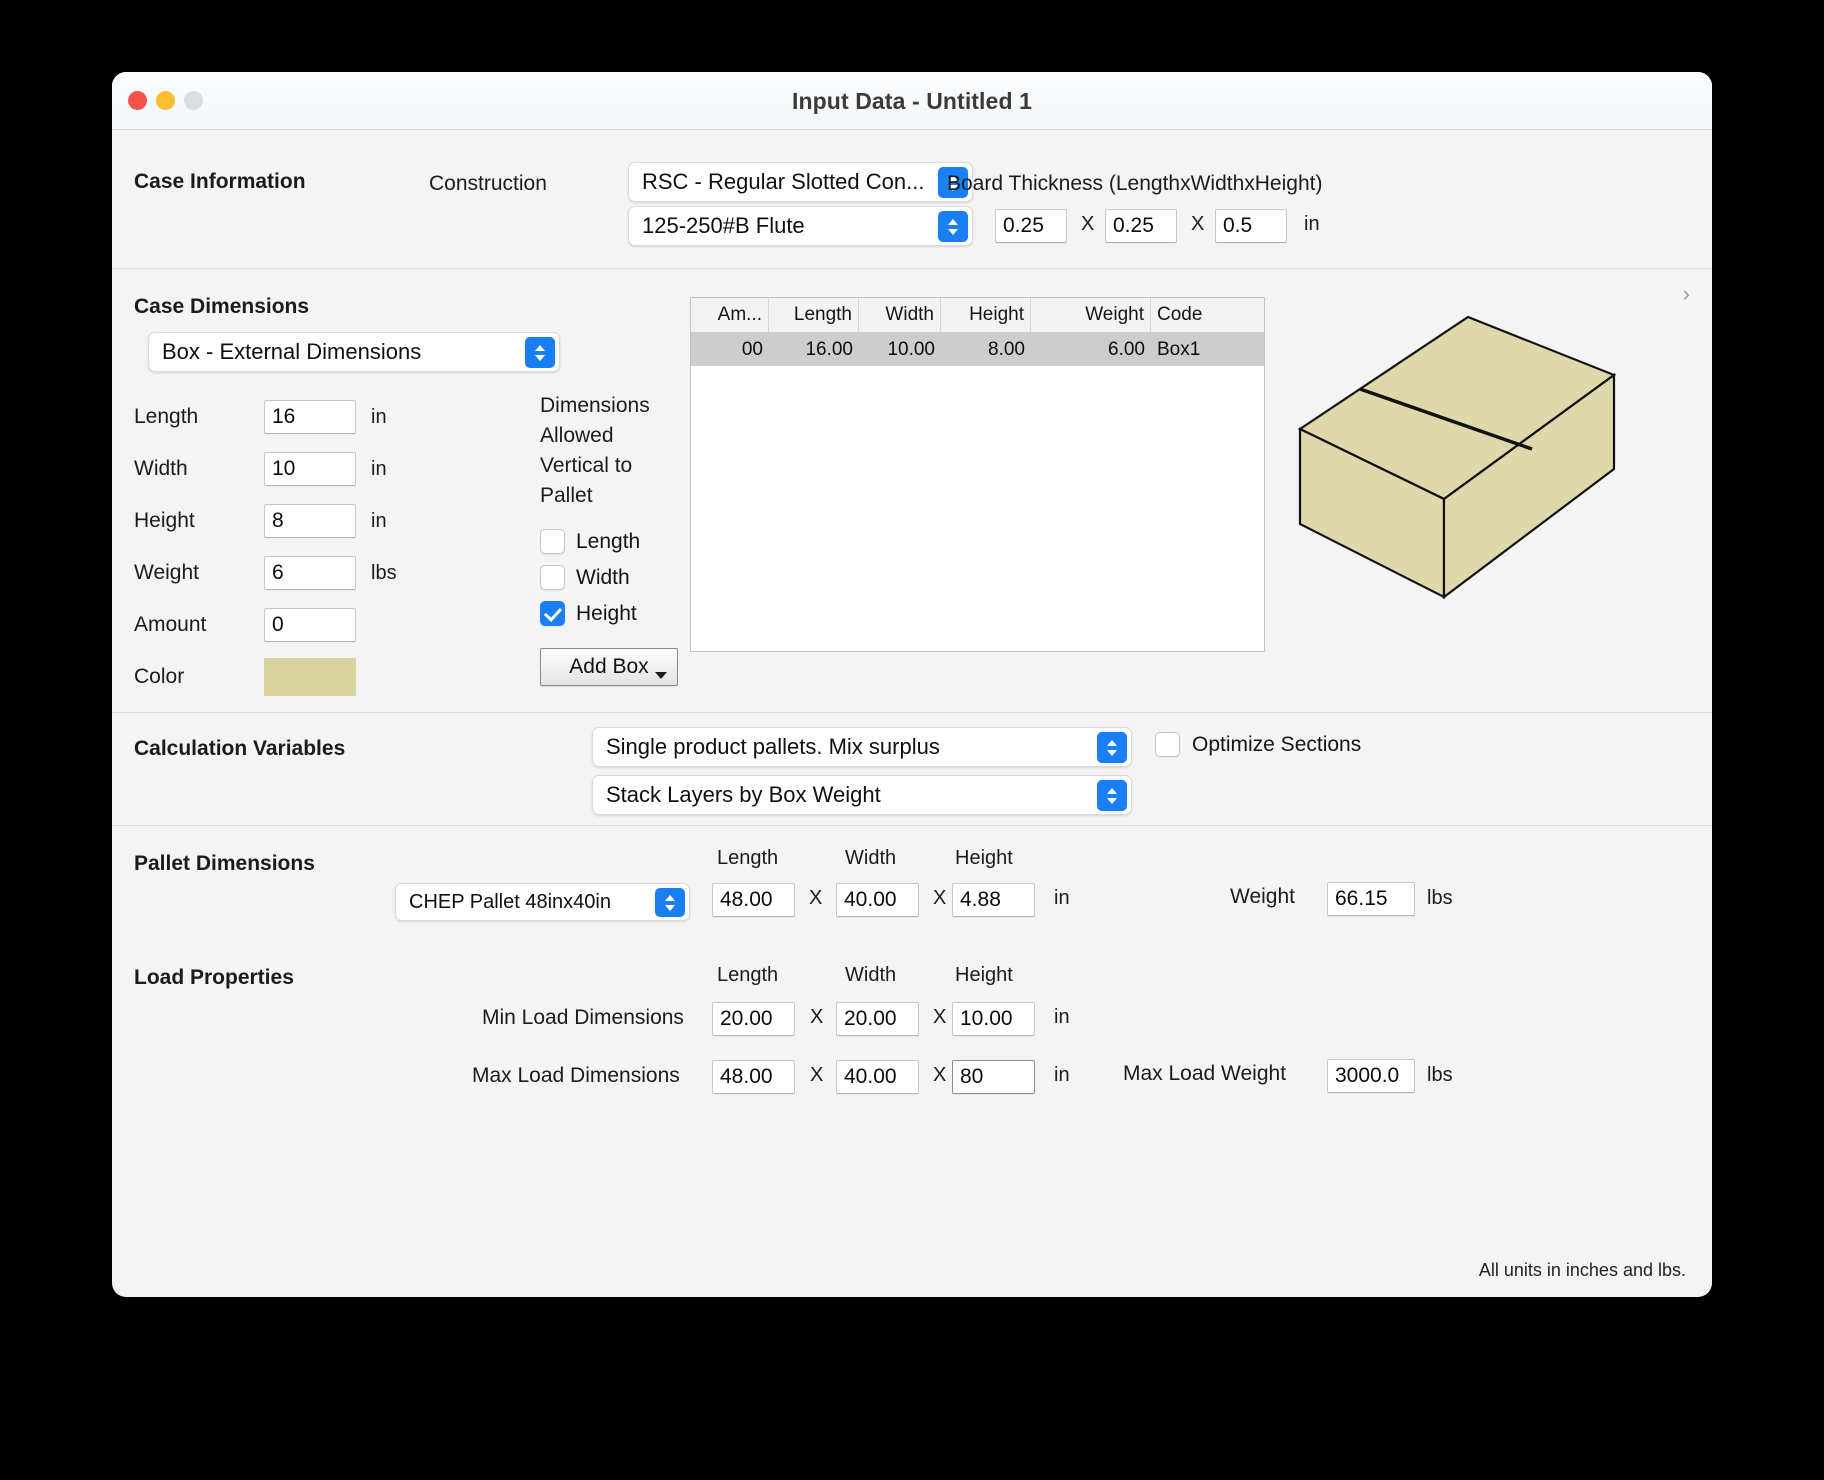 The width and height of the screenshot is (1824, 1480). What do you see at coordinates (595, 450) in the screenshot?
I see `vertical-allowed-title: Dimensions Allowed Vertical to Pallet` at bounding box center [595, 450].